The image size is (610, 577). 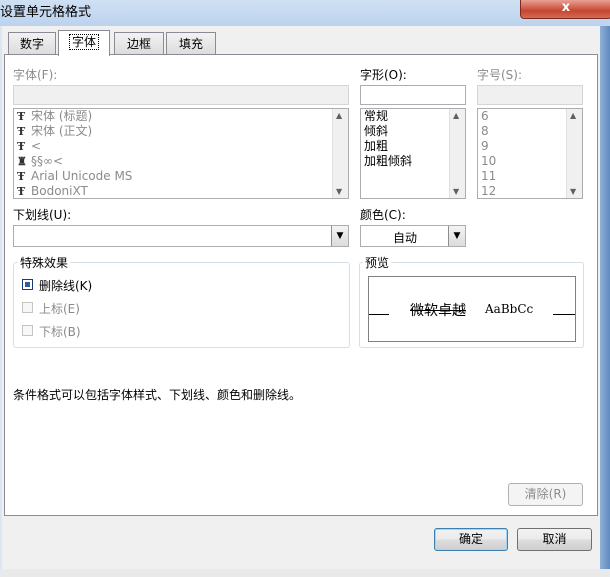 What do you see at coordinates (59, 191) in the screenshot?
I see `font-item-label: BodoniXT` at bounding box center [59, 191].